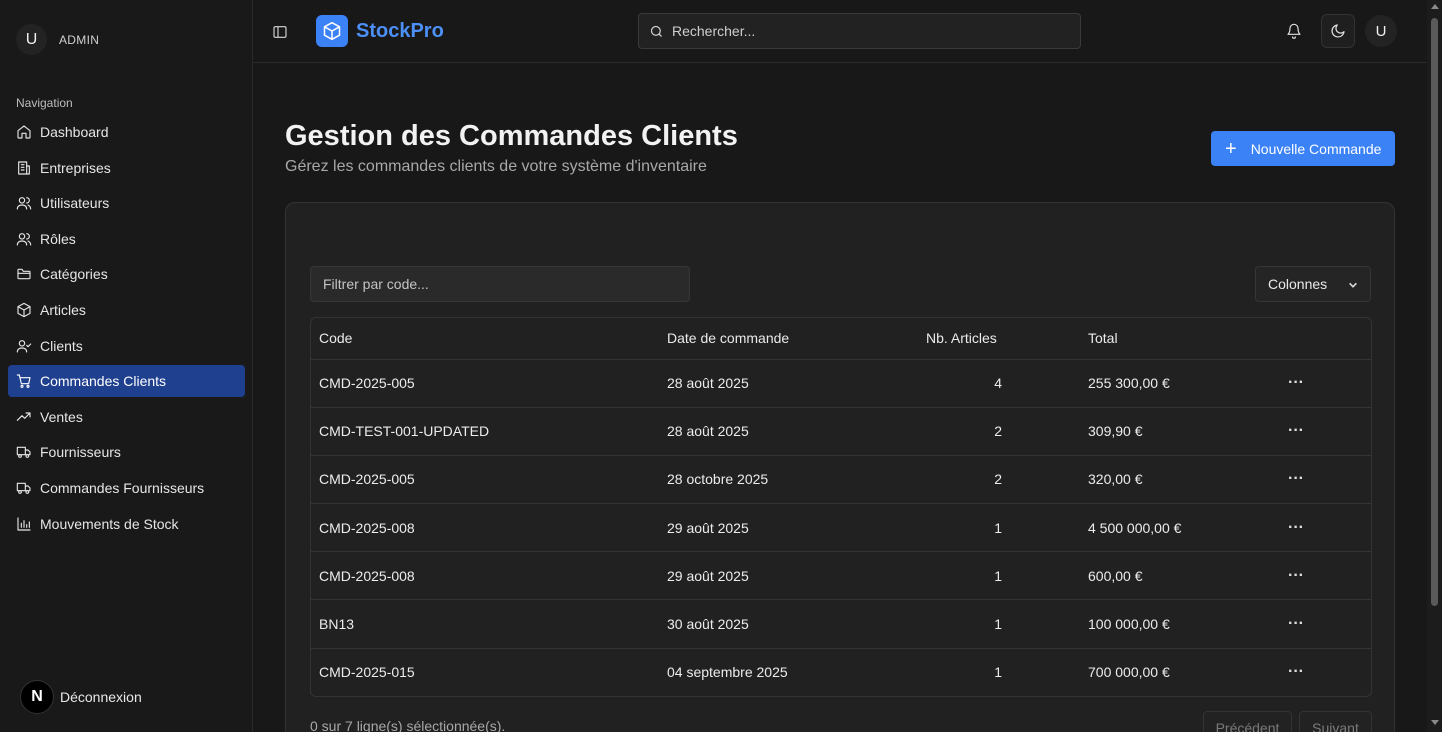 The height and width of the screenshot is (732, 1442). I want to click on cell-total: 600,00 €, so click(1177, 576).